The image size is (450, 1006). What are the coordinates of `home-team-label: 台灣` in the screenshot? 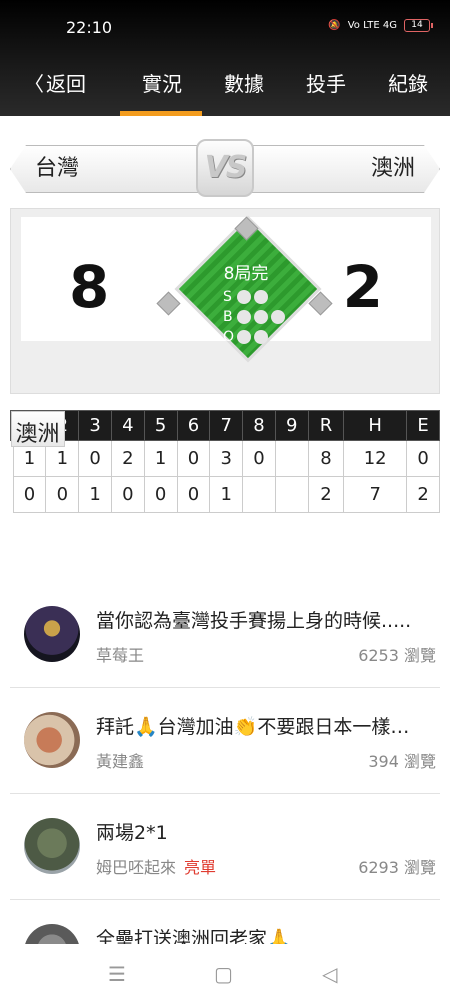 It's located at (105, 169).